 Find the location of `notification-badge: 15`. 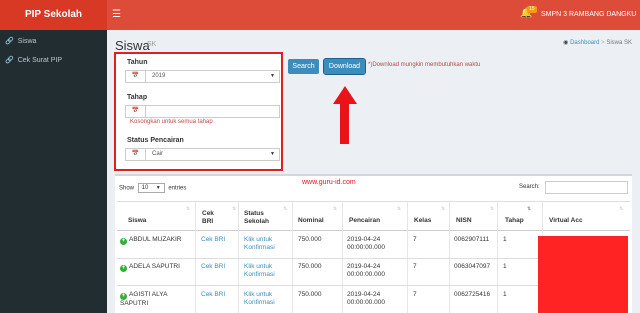

notification-badge: 15 is located at coordinates (532, 9).